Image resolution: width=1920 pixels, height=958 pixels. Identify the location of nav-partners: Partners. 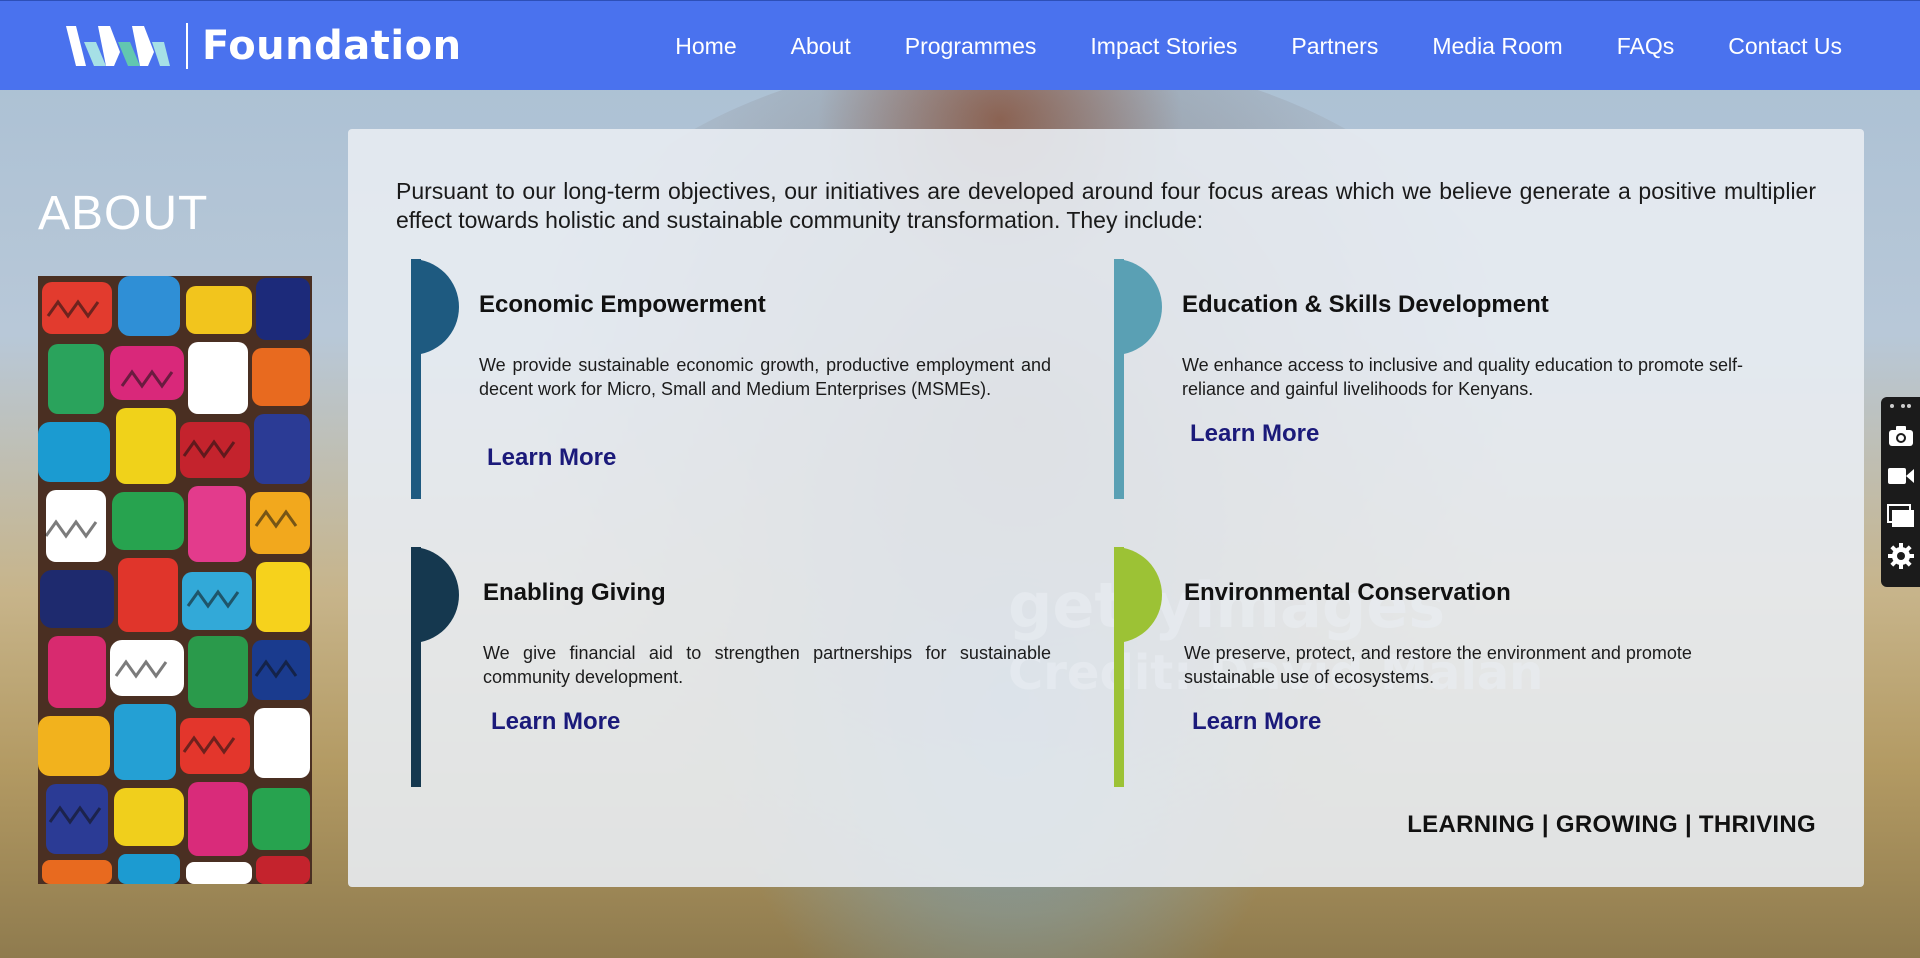
(1334, 46).